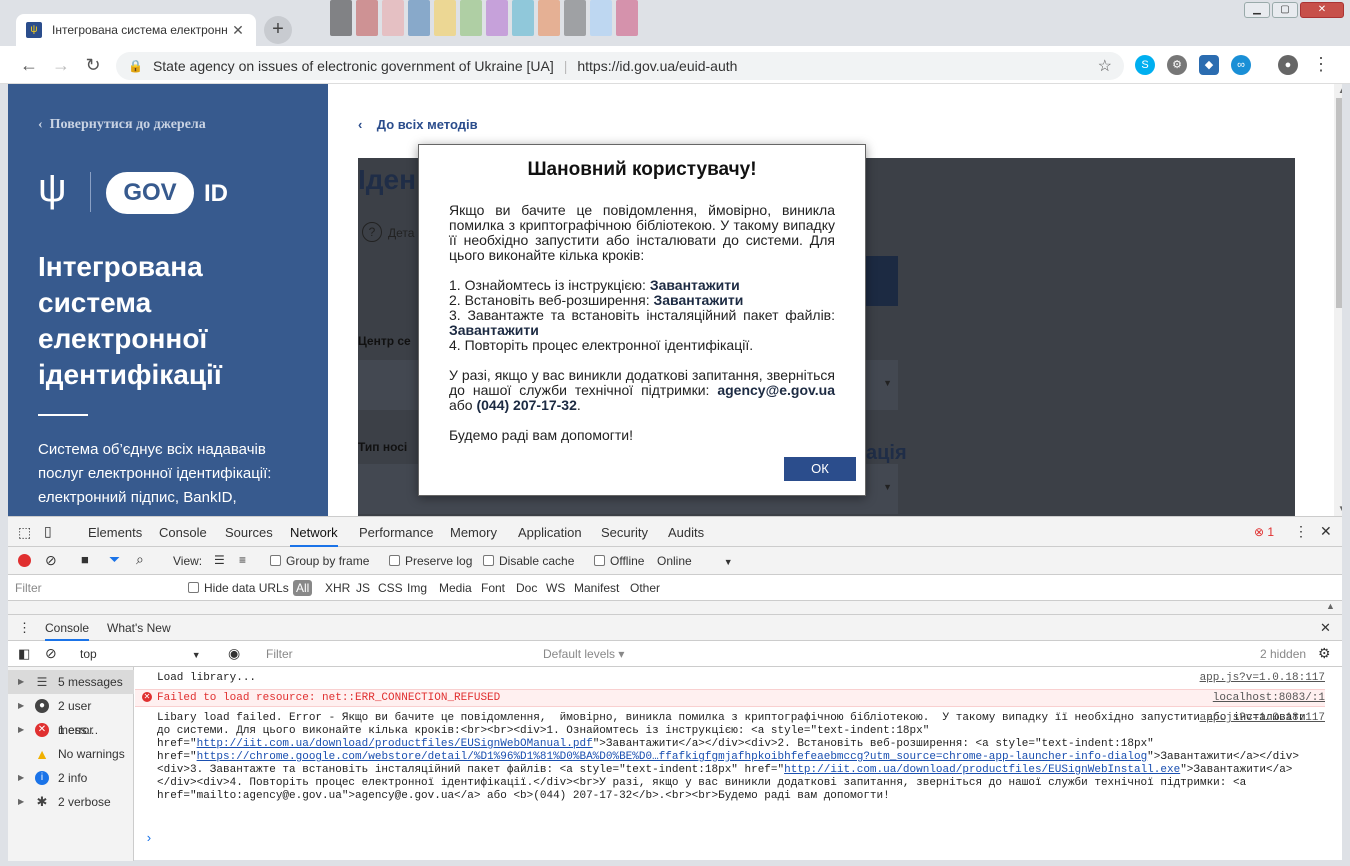  Describe the element at coordinates (417, 588) in the screenshot. I see `type-img: Img` at that location.